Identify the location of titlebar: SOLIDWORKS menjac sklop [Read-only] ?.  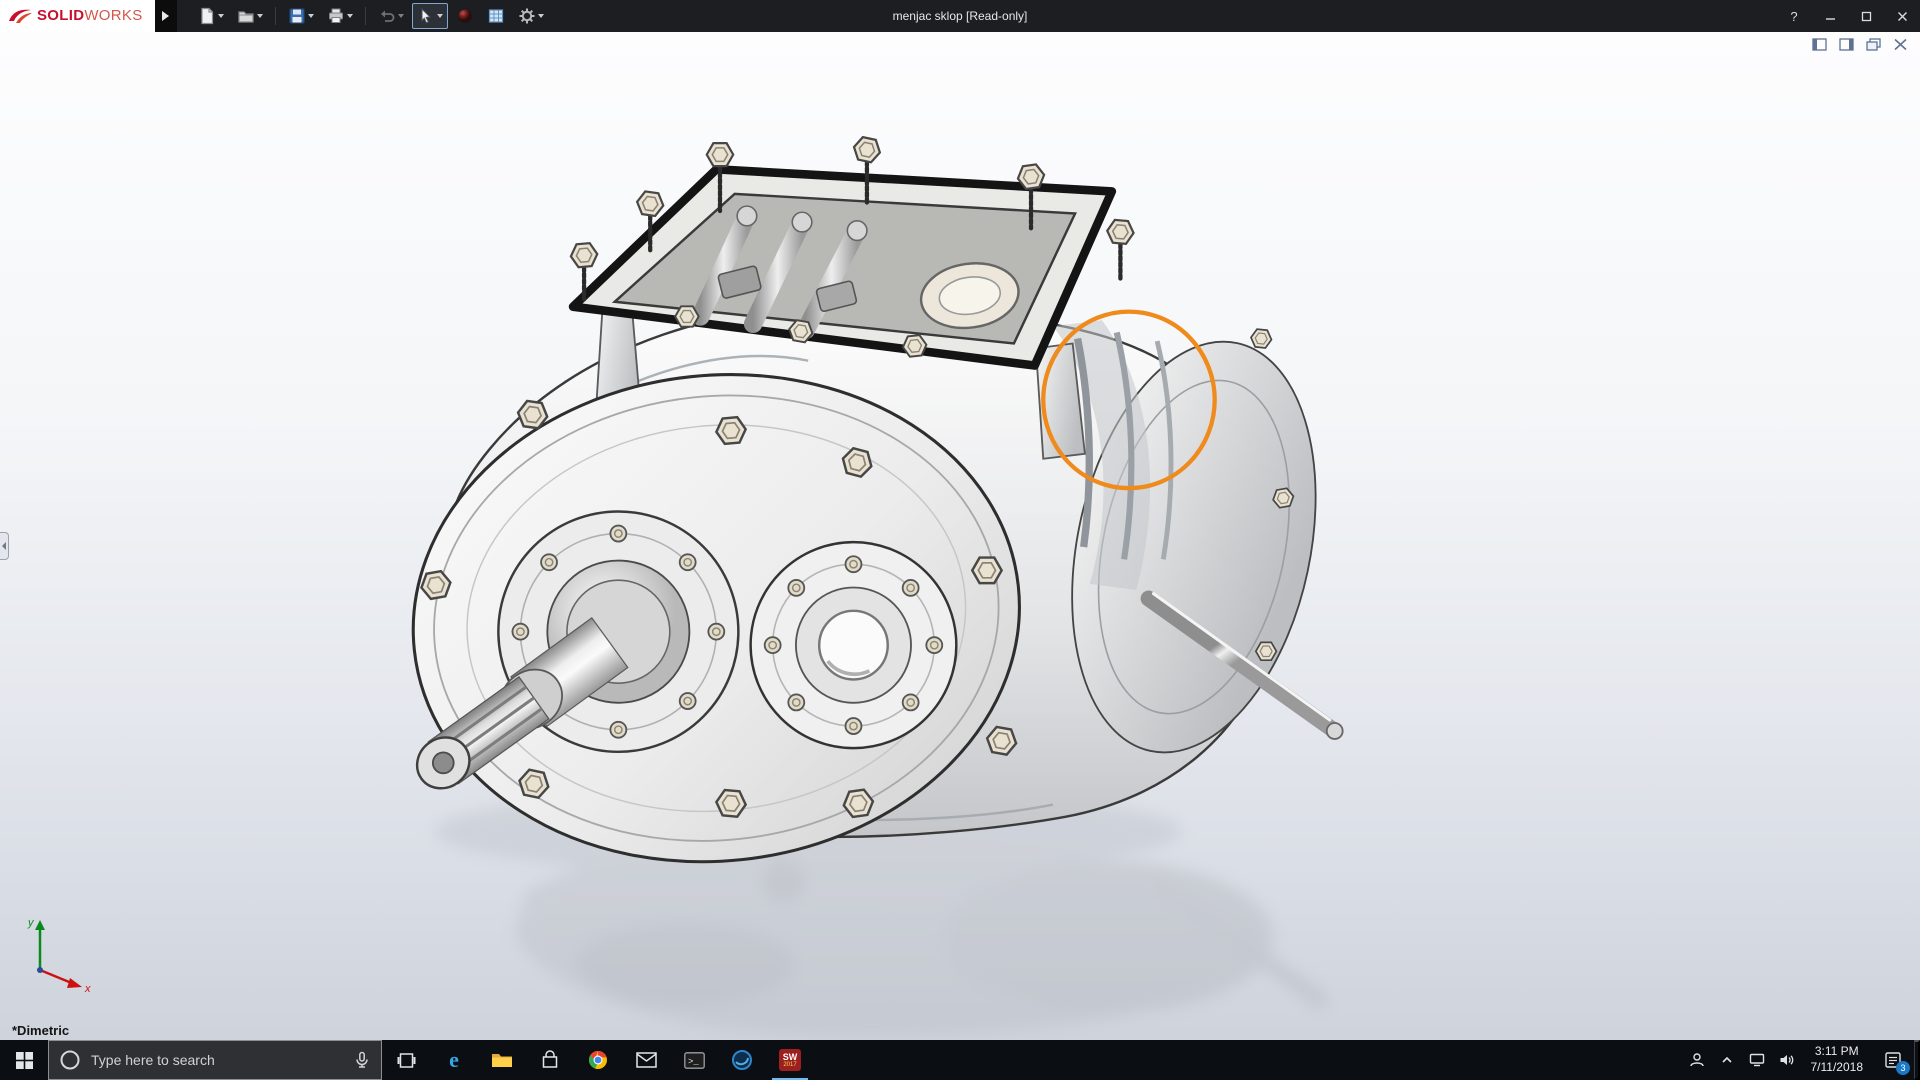
(960, 16).